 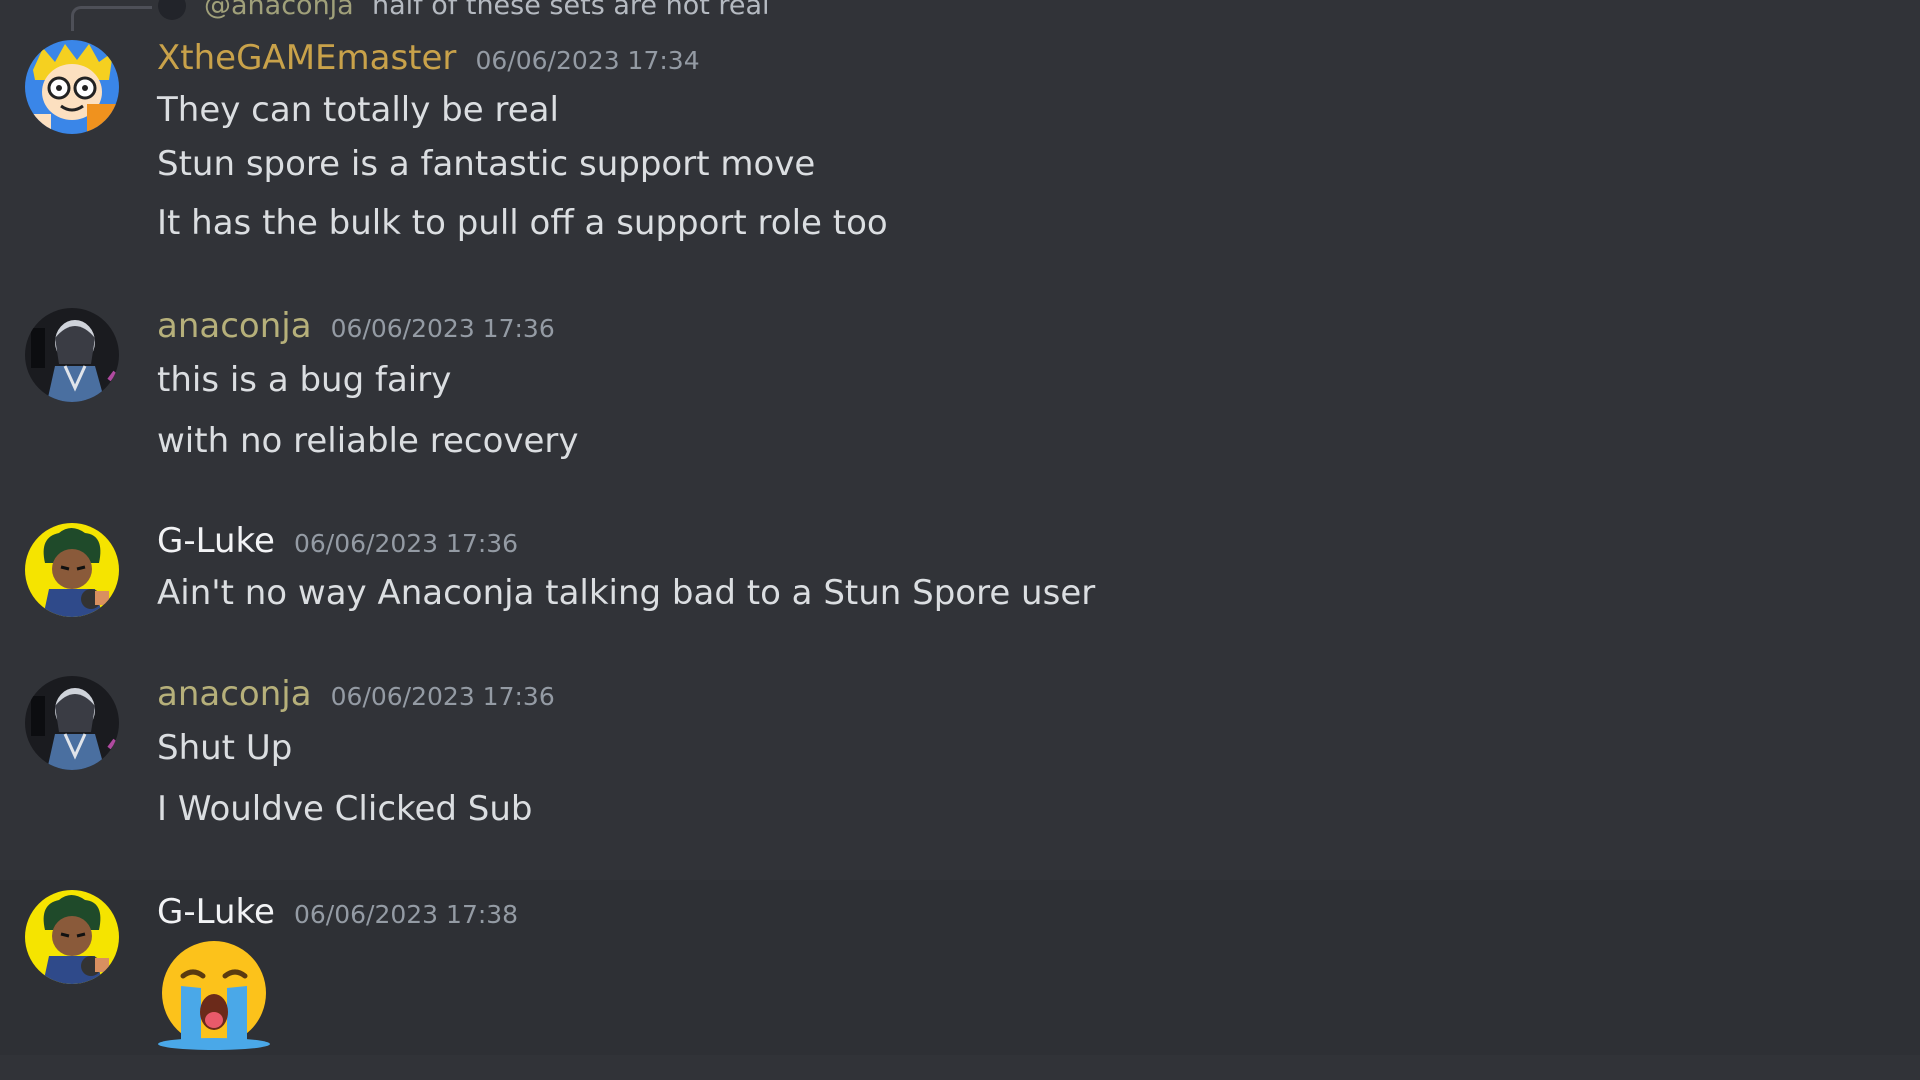 What do you see at coordinates (486, 164) in the screenshot?
I see `message-text: Stun spore is a fantastic support move` at bounding box center [486, 164].